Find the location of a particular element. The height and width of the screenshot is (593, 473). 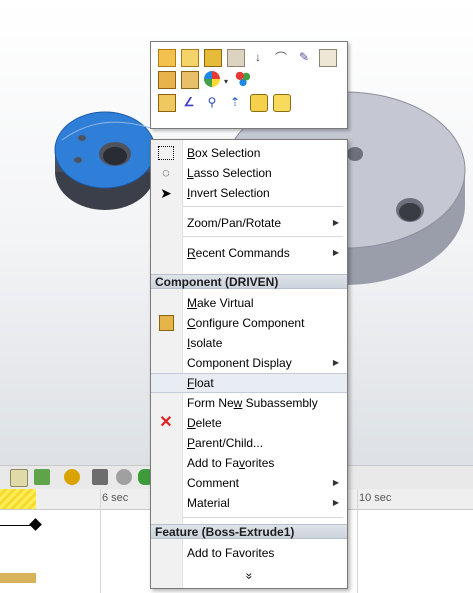

spring-icon is located at coordinates (100, 477).